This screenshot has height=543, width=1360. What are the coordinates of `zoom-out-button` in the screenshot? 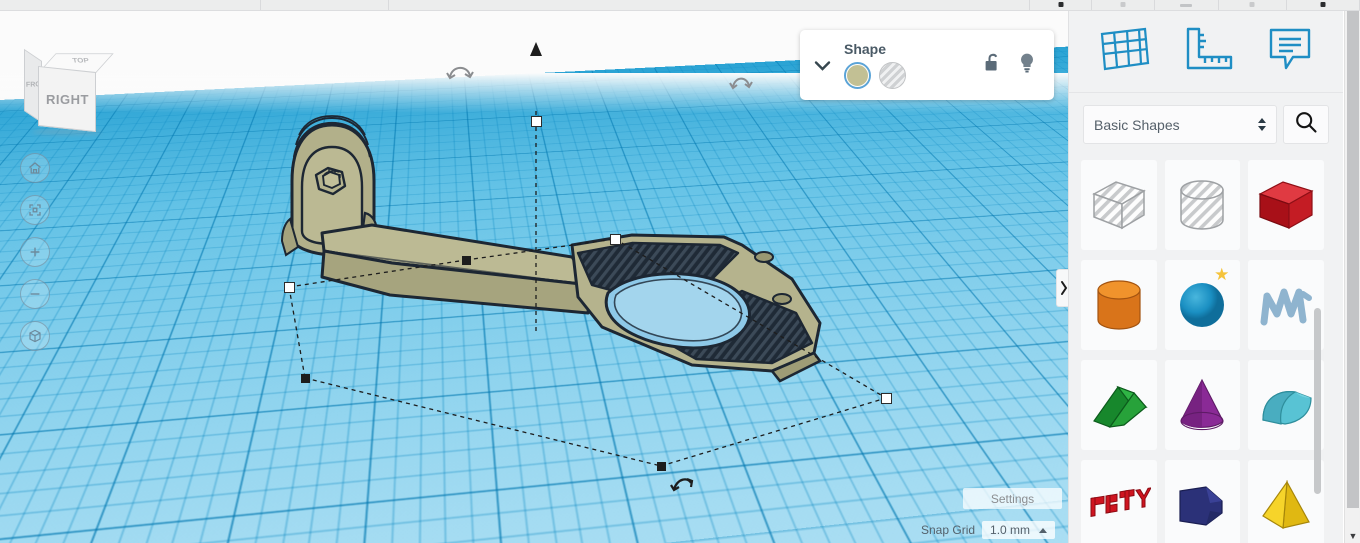 It's located at (35, 294).